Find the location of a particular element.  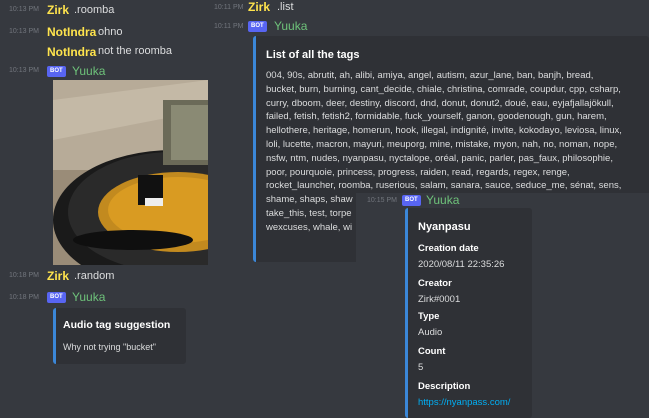

roomba-photo is located at coordinates (130, 172).